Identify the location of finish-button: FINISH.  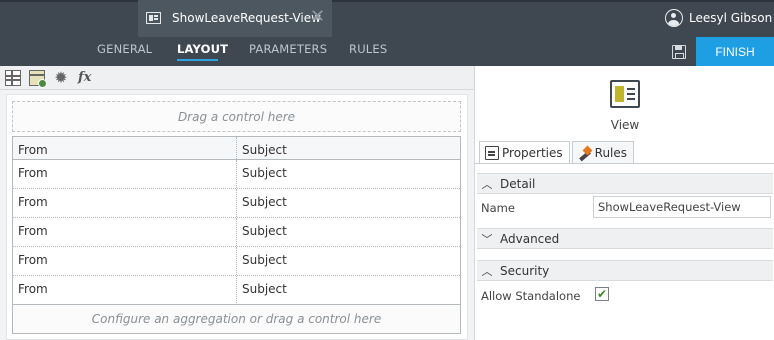
(735, 51).